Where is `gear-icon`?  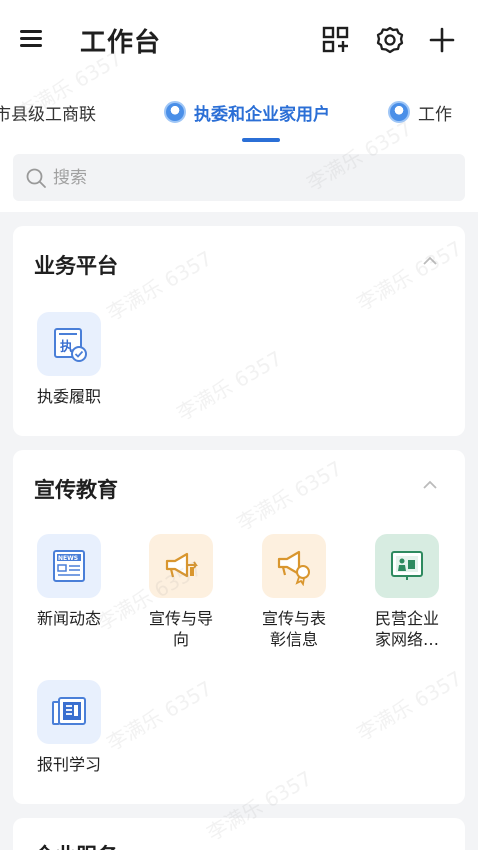
gear-icon is located at coordinates (390, 40).